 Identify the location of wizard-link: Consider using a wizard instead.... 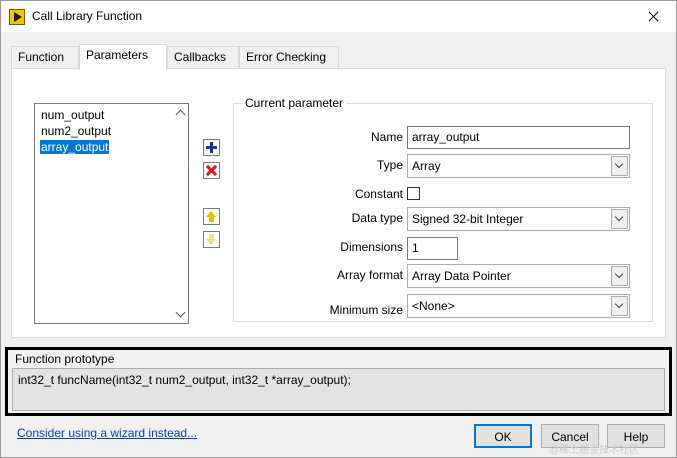
(107, 433).